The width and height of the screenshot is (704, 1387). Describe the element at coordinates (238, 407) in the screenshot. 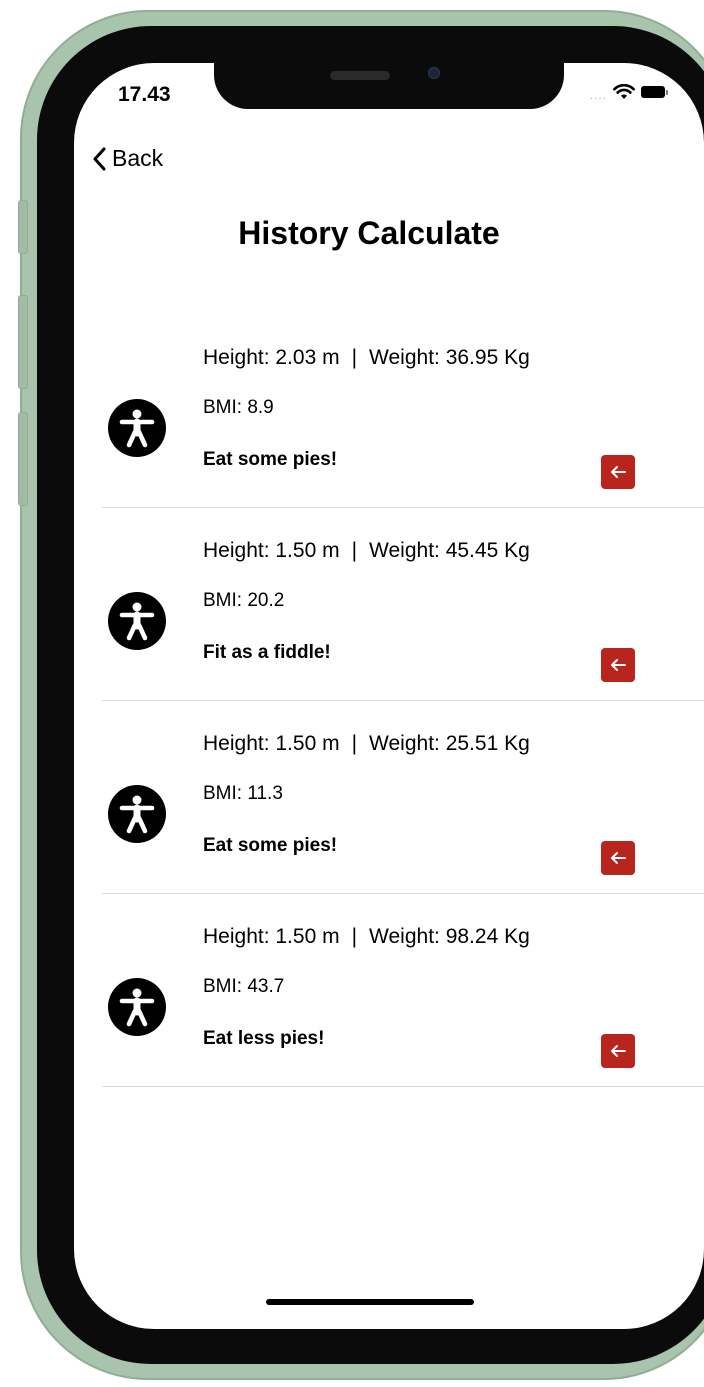

I see `bmi-value: BMI: 8.9` at that location.